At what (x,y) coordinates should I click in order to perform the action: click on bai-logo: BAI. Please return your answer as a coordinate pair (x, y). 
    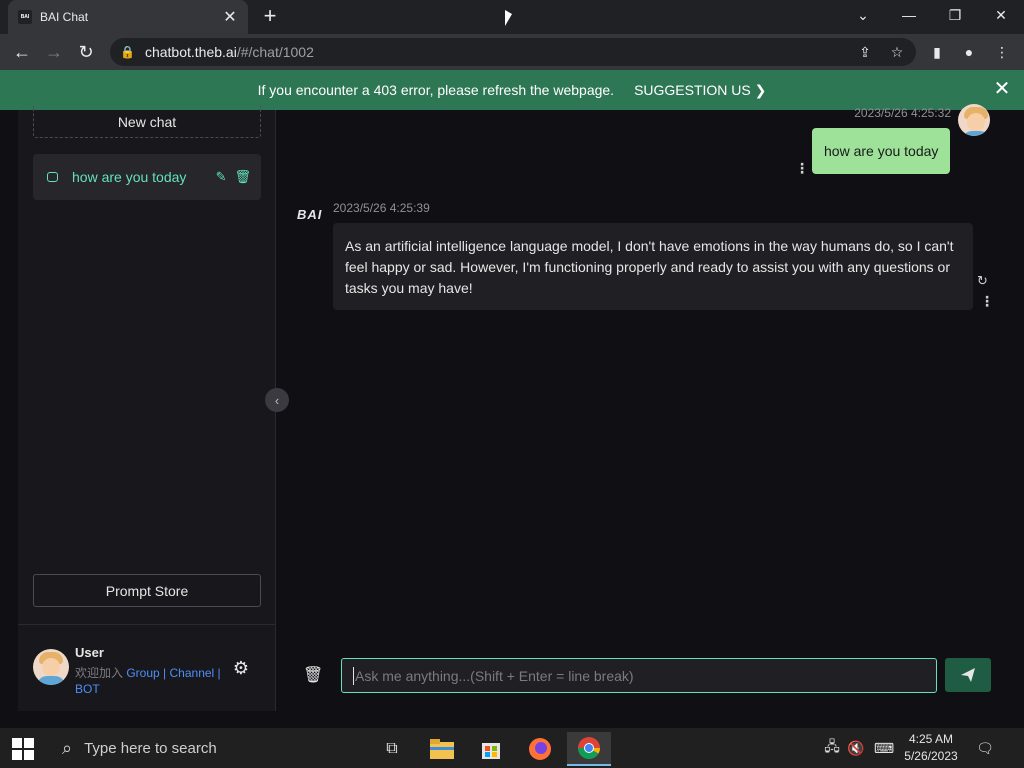
    Looking at the image, I should click on (310, 214).